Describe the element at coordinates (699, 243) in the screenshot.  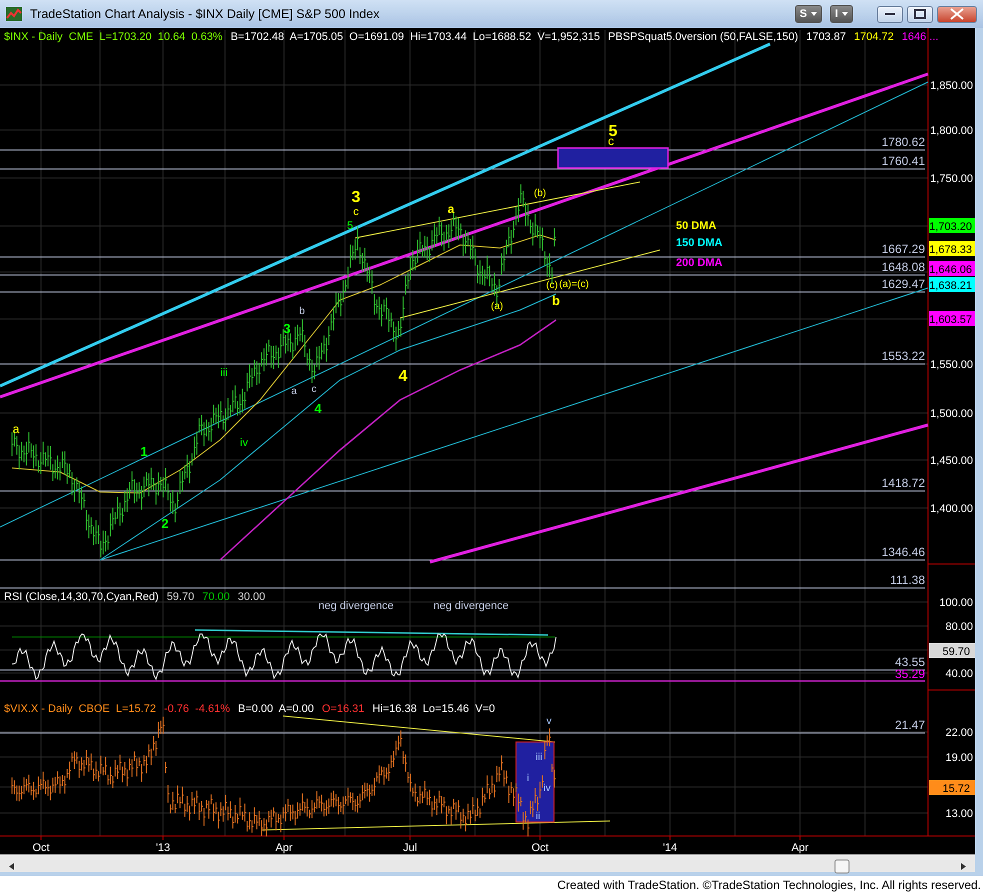
I see `moving-average-label: 150 DMA` at that location.